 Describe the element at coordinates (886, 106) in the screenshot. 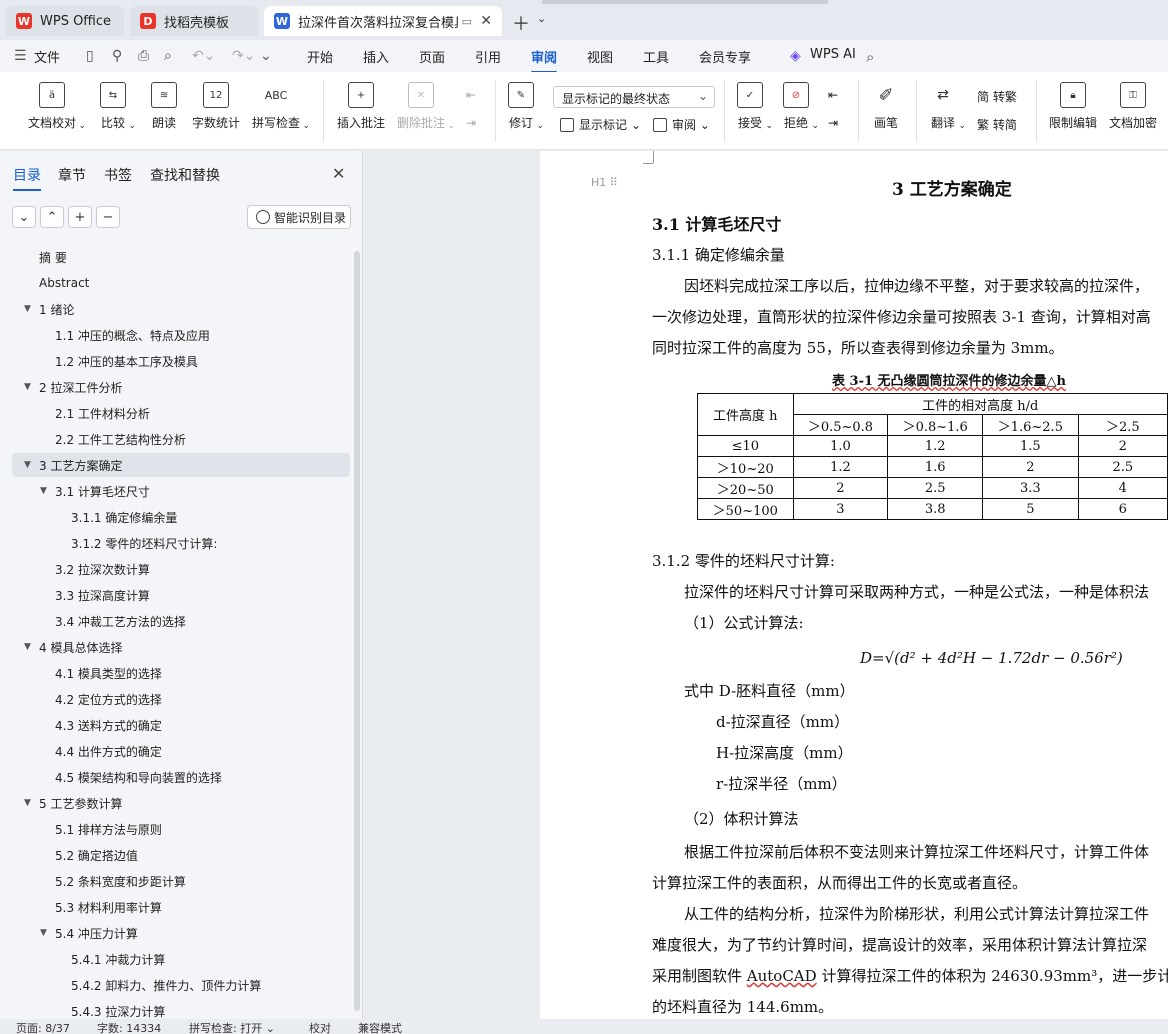

I see `ink-button: ✐ 画笔` at that location.